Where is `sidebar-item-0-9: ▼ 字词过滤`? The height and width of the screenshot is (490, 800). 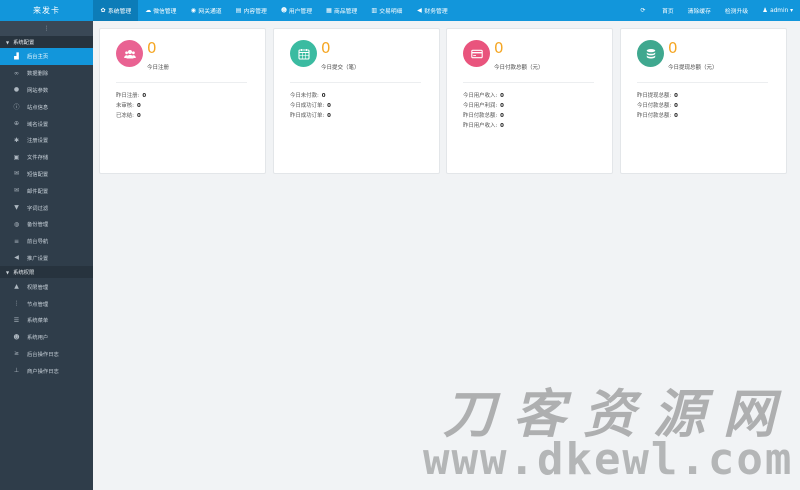 sidebar-item-0-9: ▼ 字词过滤 is located at coordinates (46, 207).